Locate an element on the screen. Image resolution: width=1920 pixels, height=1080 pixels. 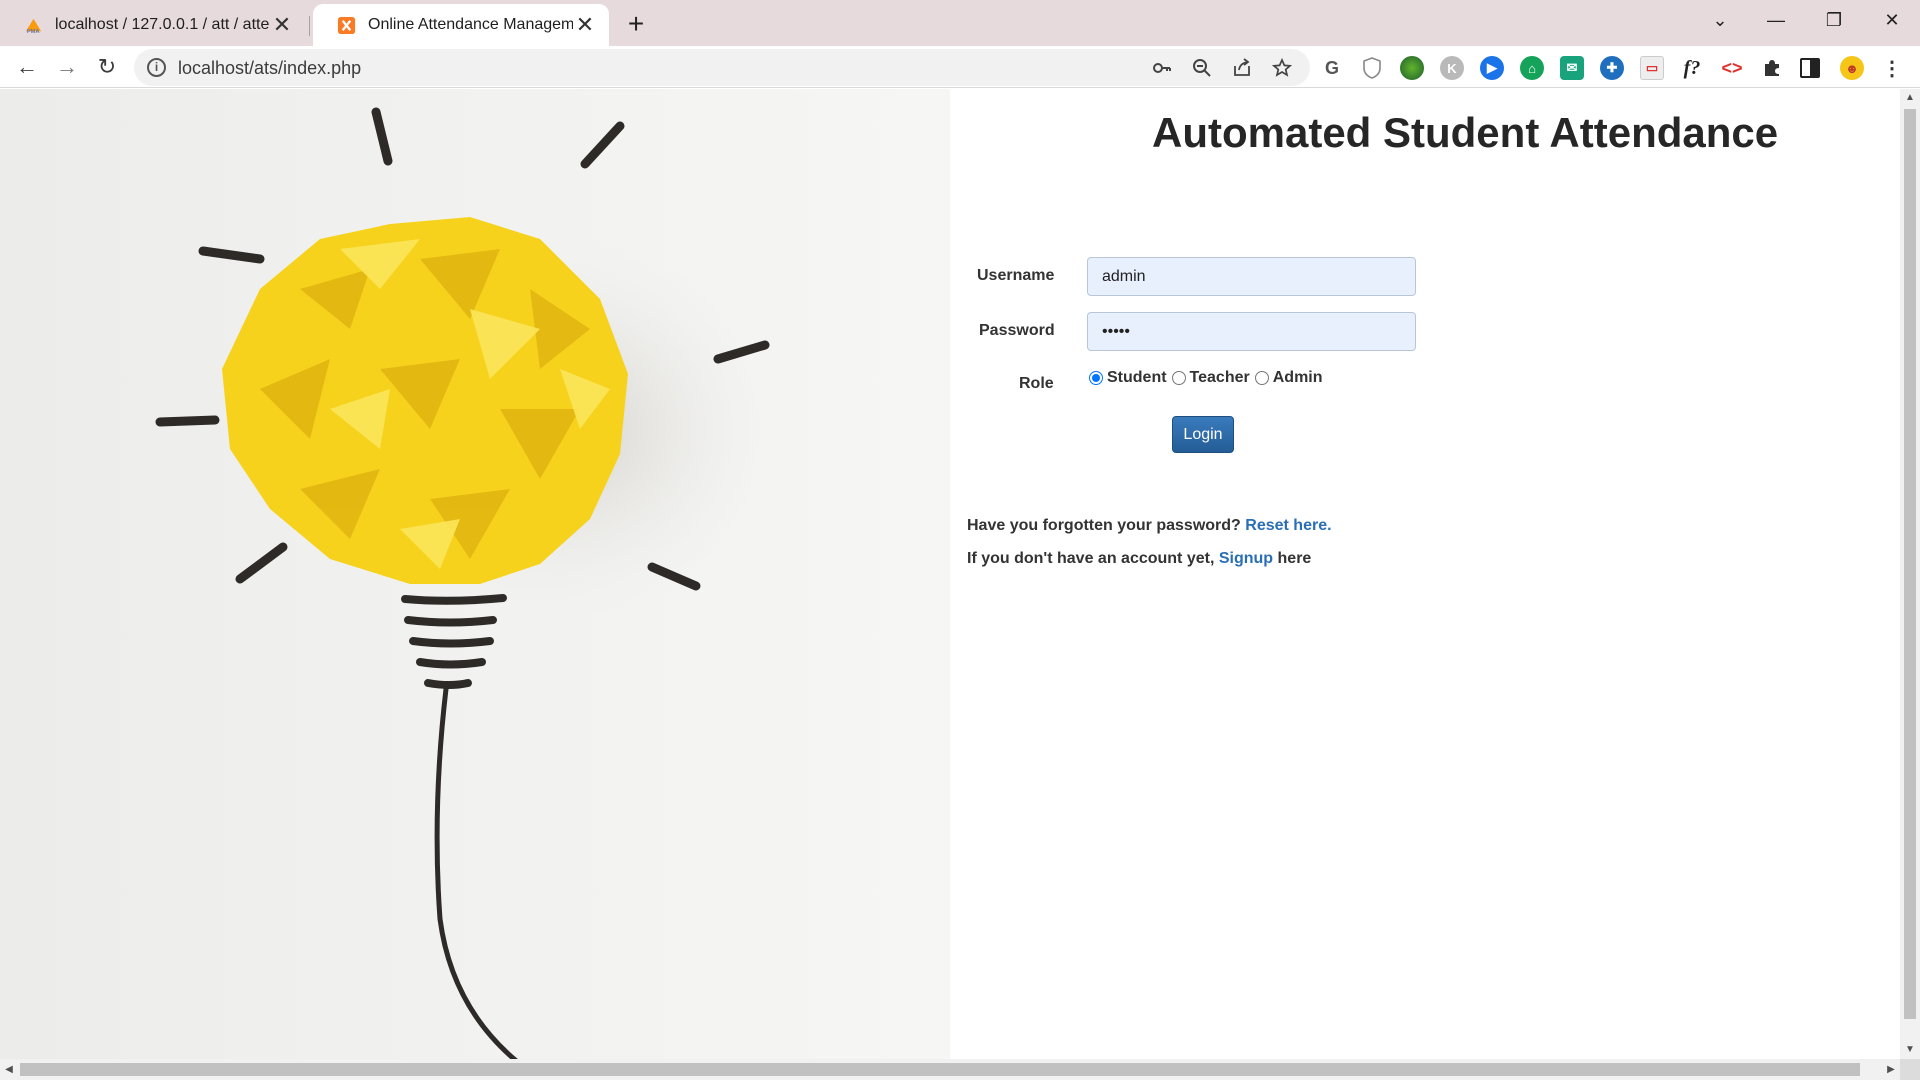
site-info-icon: i is located at coordinates (156, 67).